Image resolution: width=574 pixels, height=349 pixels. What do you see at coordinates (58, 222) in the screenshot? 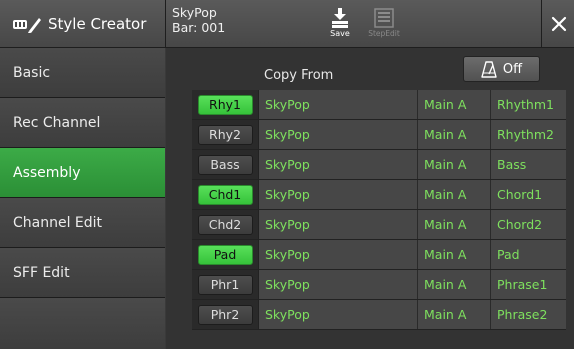
I see `sidebar-item-label: Channel Edit` at bounding box center [58, 222].